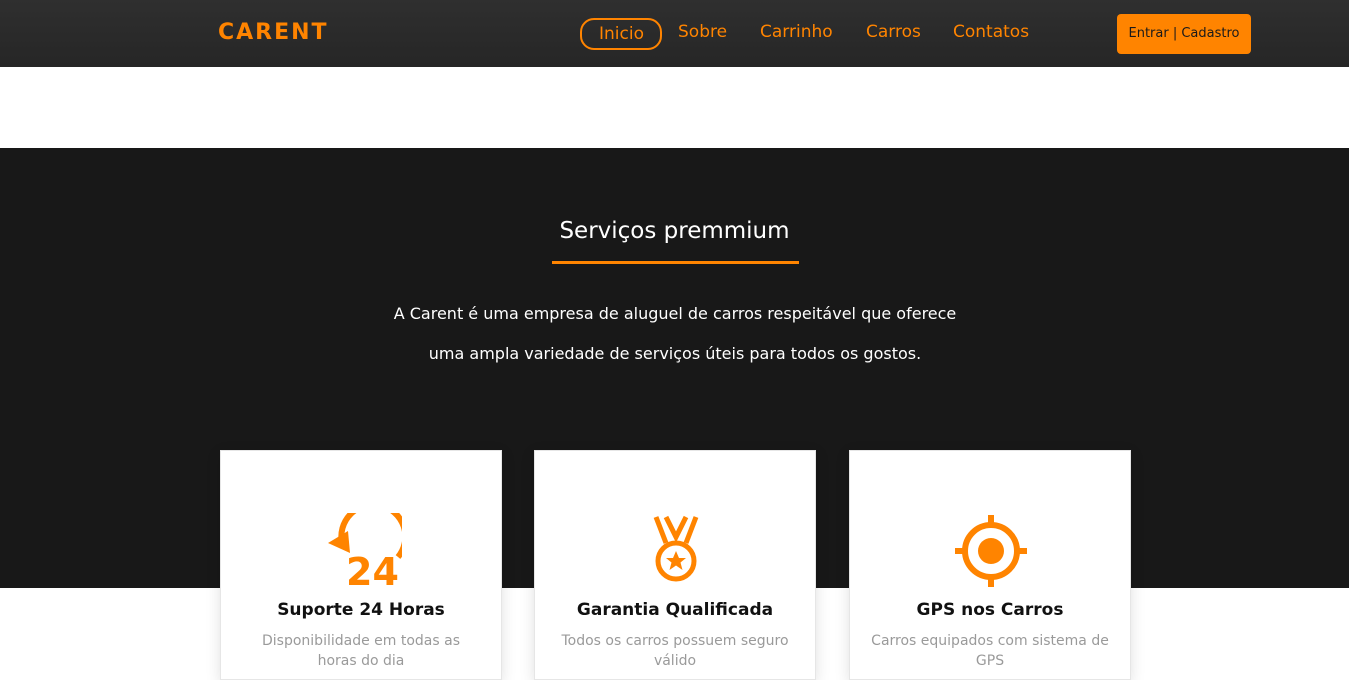  Describe the element at coordinates (674, 231) in the screenshot. I see `services-title: Serviços premmium` at that location.